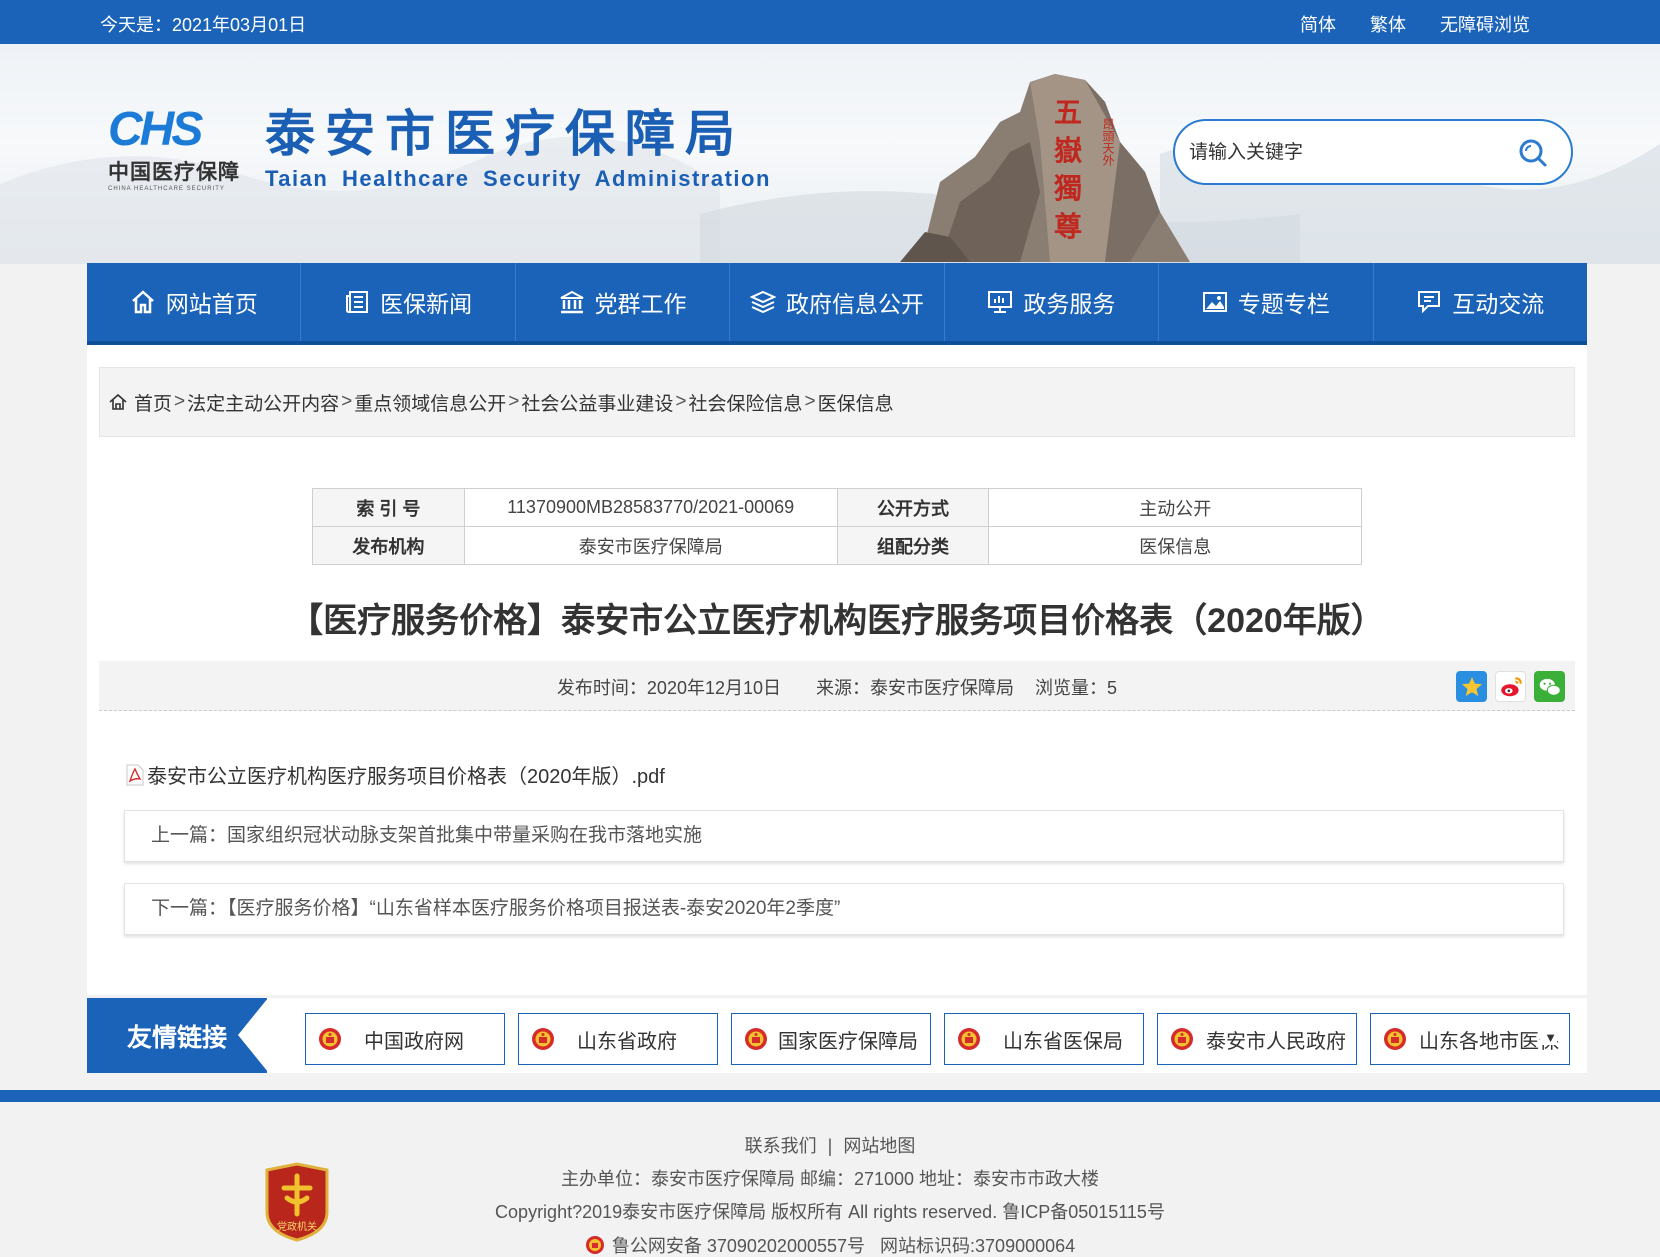 This screenshot has width=1660, height=1257. Describe the element at coordinates (843, 688) in the screenshot. I see `source-label: 来源：` at that location.